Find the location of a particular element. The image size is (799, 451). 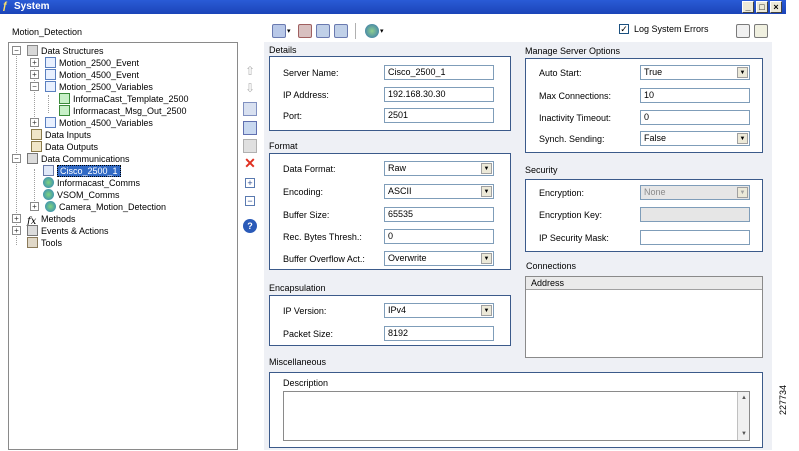

scroll-up-icon: ▲ is located at coordinates (744, 398).